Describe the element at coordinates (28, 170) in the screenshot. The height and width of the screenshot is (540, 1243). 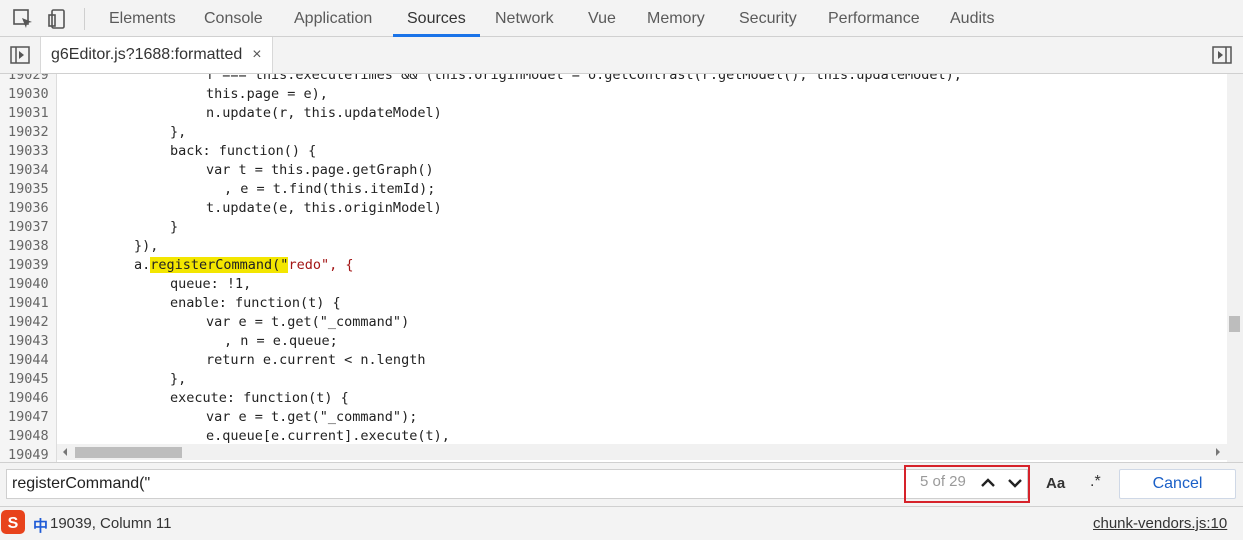
I see `line-number: 19034` at that location.